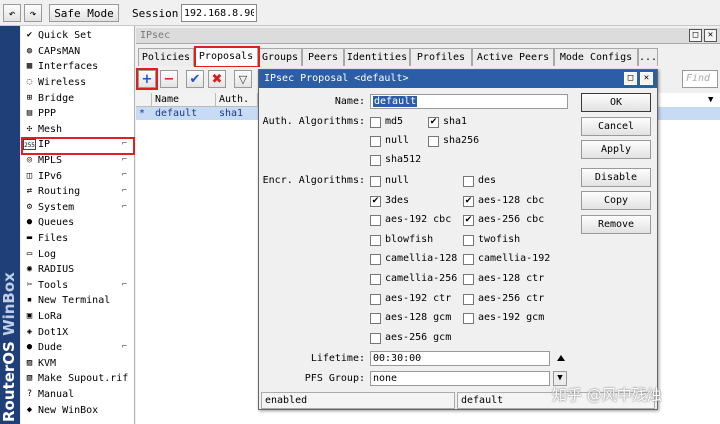  I want to click on checkbox-aes-128-cbc: ✔, so click(468, 201).